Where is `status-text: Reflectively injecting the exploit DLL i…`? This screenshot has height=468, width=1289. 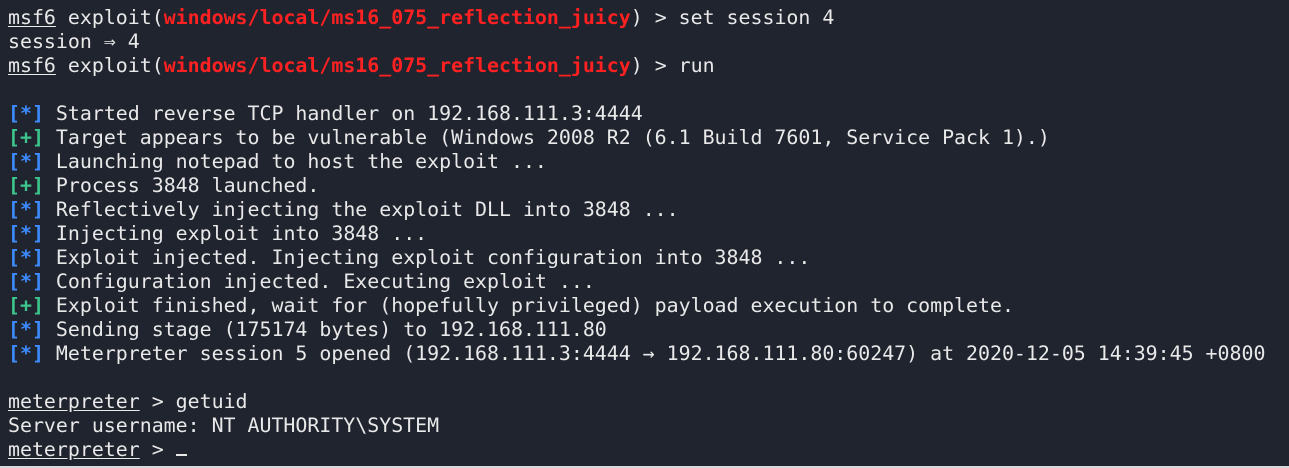
status-text: Reflectively injecting the exploit DLL i… is located at coordinates (367, 209).